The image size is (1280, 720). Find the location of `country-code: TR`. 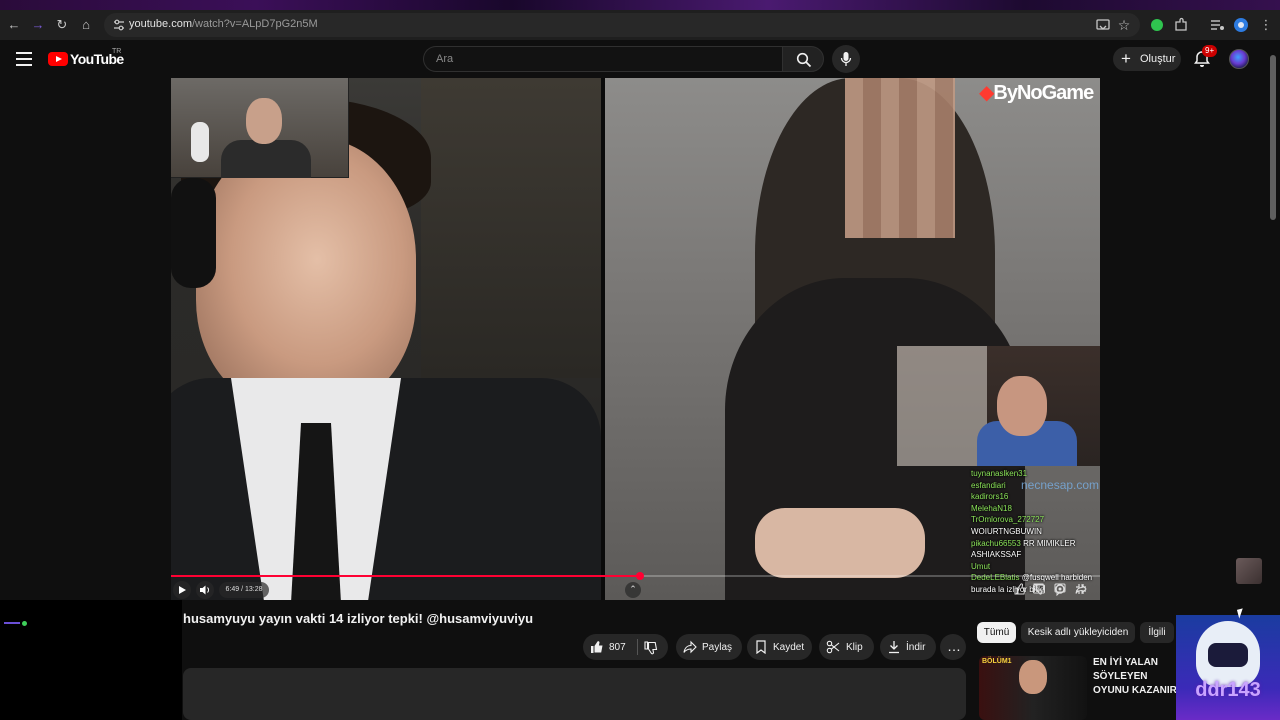

country-code: TR is located at coordinates (117, 51).